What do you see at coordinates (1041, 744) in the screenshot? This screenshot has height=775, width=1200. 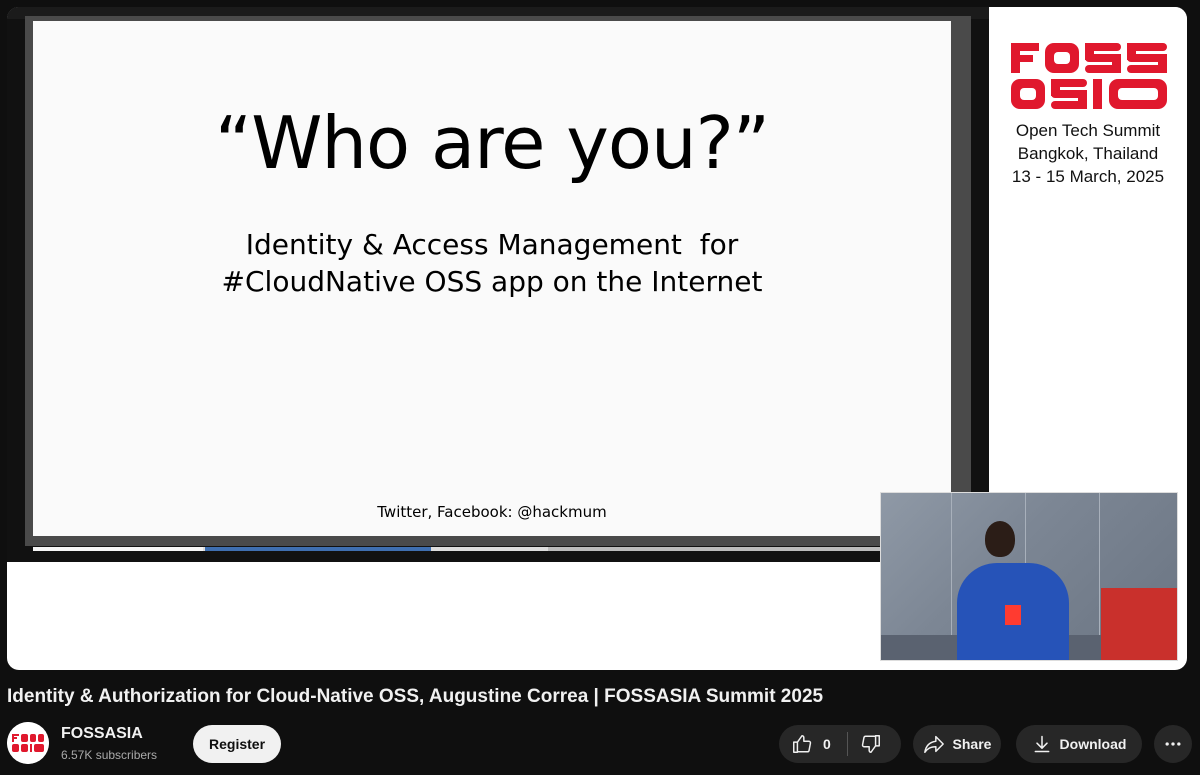 I see `download-icon` at bounding box center [1041, 744].